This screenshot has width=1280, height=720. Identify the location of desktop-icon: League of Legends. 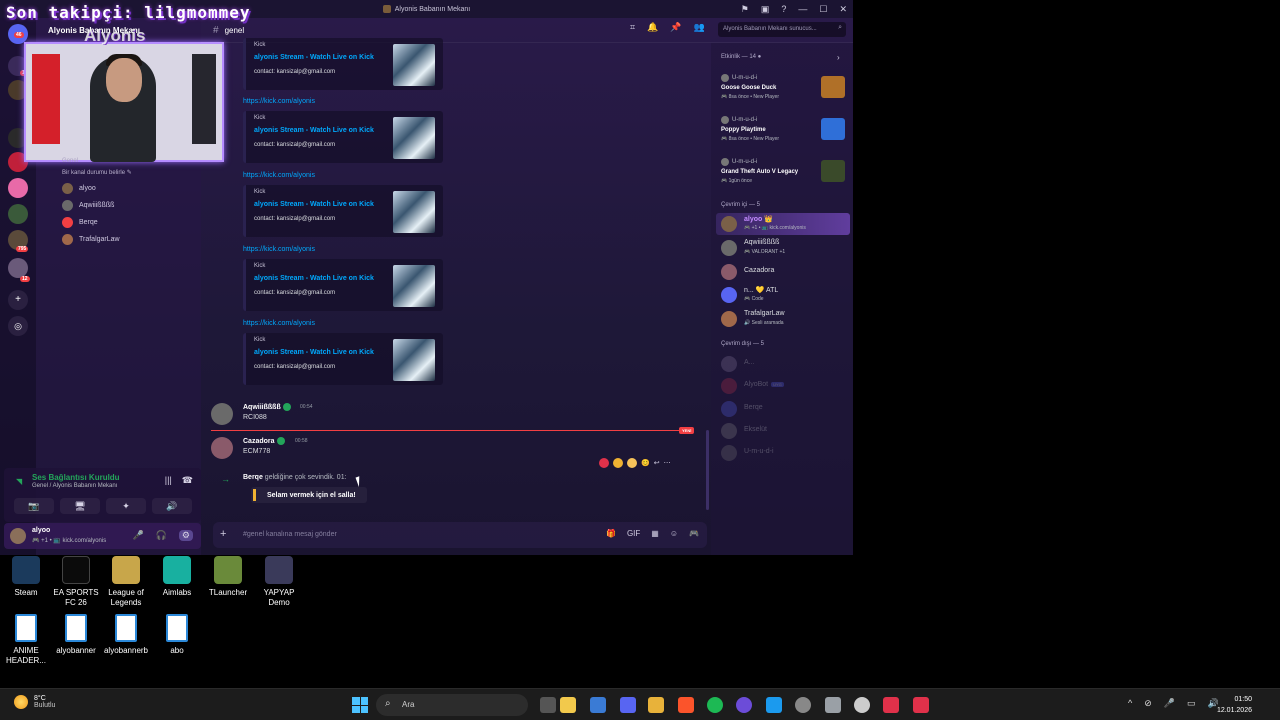
(126, 582).